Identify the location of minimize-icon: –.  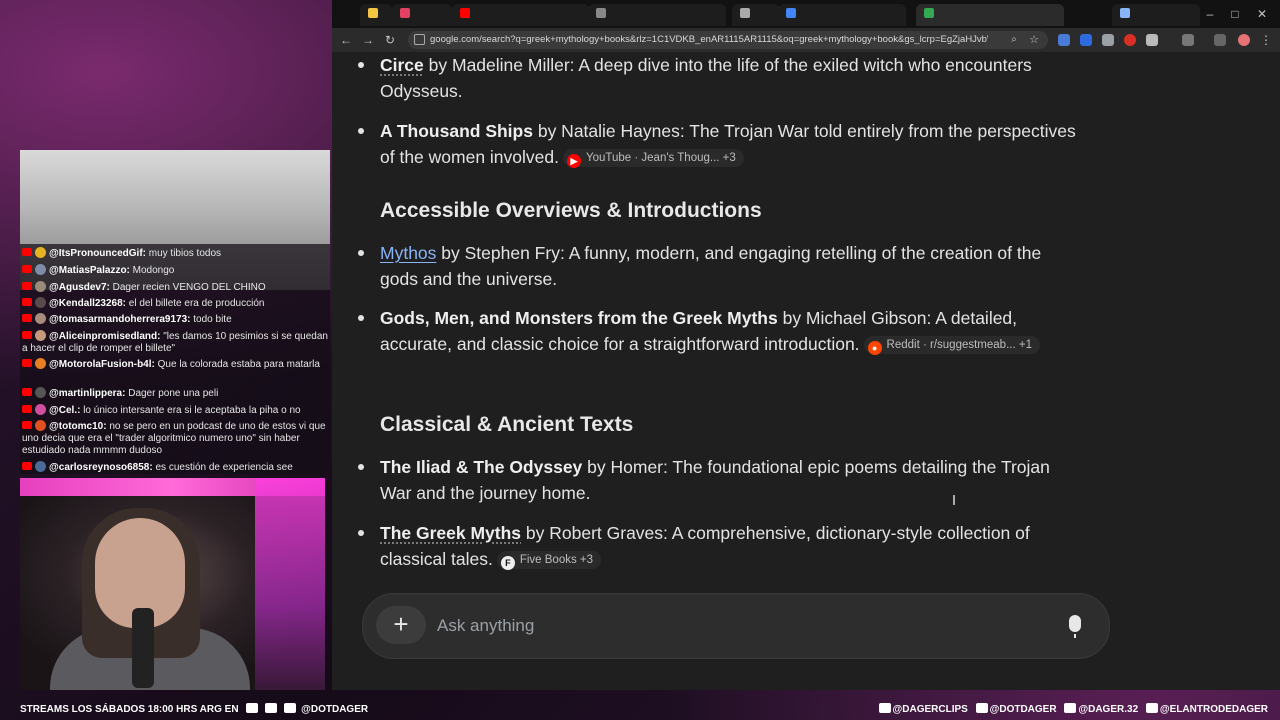
(1210, 14).